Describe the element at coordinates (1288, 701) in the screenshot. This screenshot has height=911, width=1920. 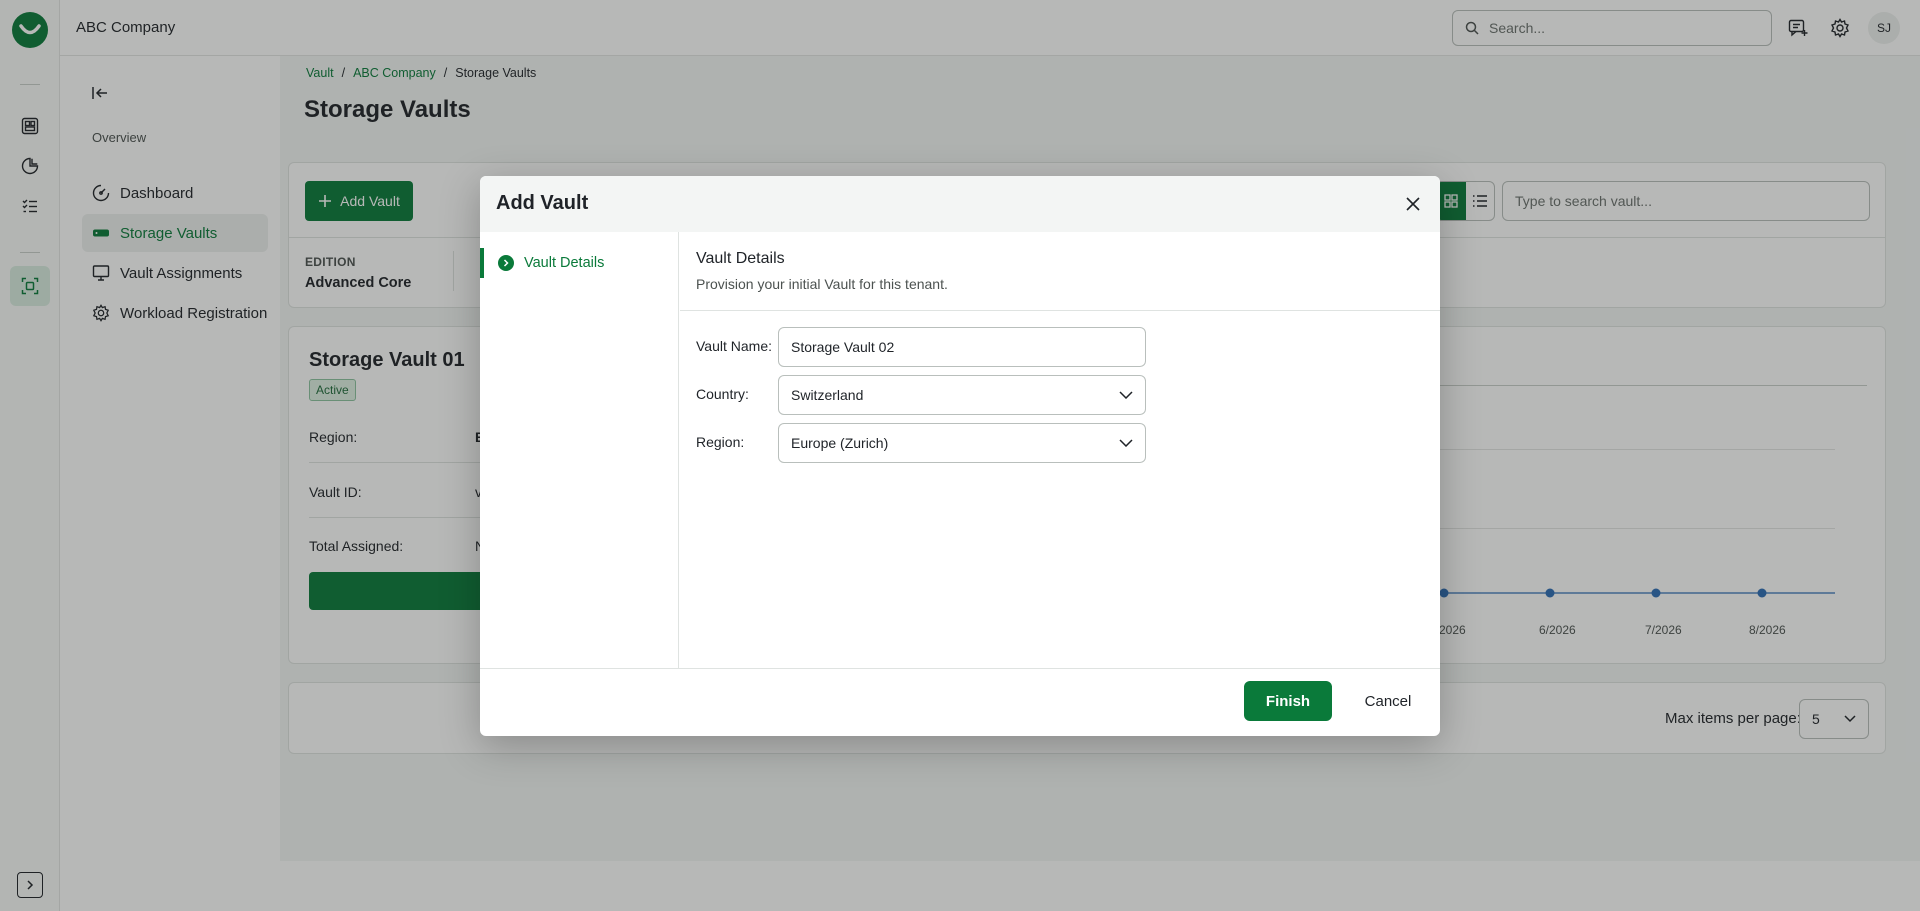
I see `finish-button: Finish` at that location.